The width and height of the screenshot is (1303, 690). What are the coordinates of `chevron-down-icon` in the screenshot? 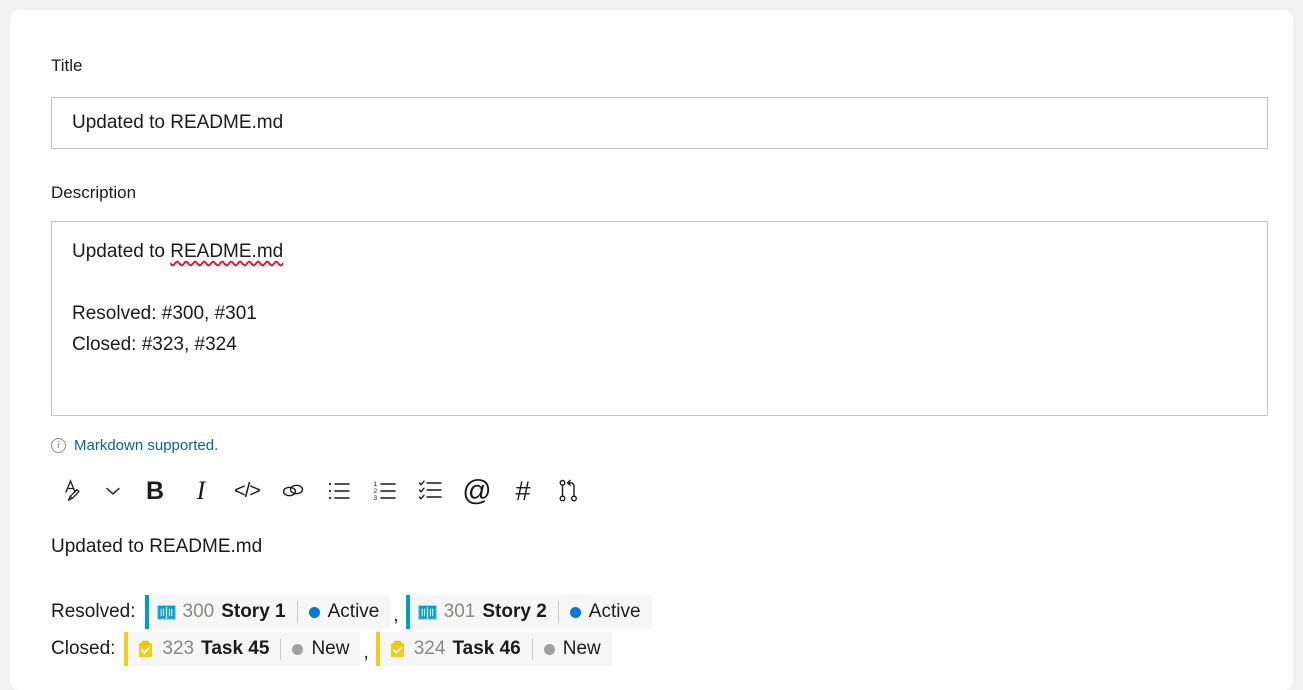 It's located at (113, 491).